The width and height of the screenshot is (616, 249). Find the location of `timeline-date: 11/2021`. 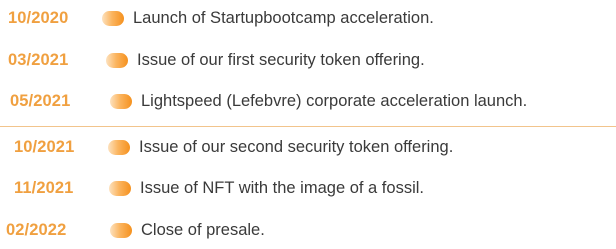

timeline-date: 11/2021 is located at coordinates (44, 187).